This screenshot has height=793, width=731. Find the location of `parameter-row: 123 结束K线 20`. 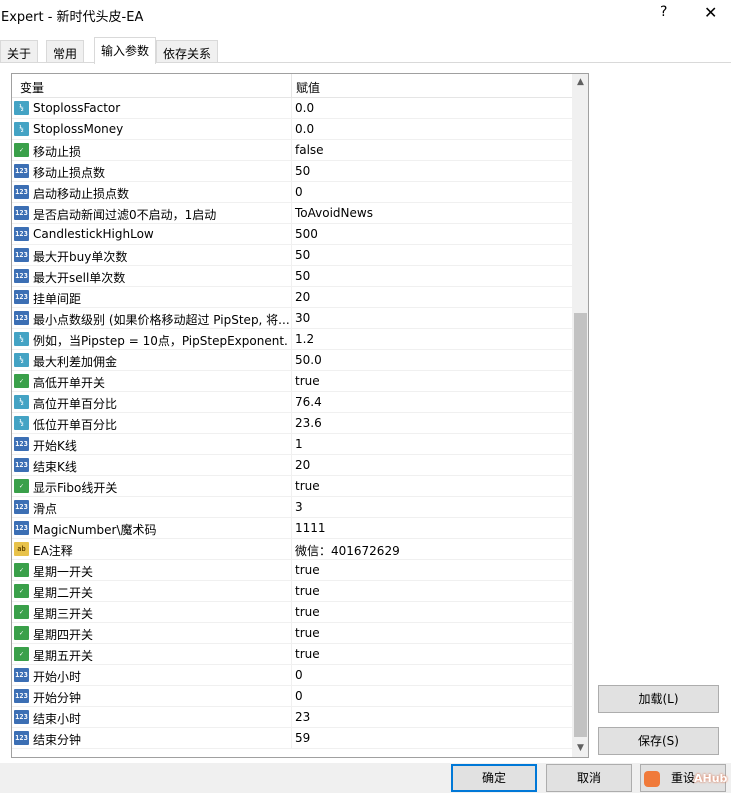

parameter-row: 123 结束K线 20 is located at coordinates (292, 465).